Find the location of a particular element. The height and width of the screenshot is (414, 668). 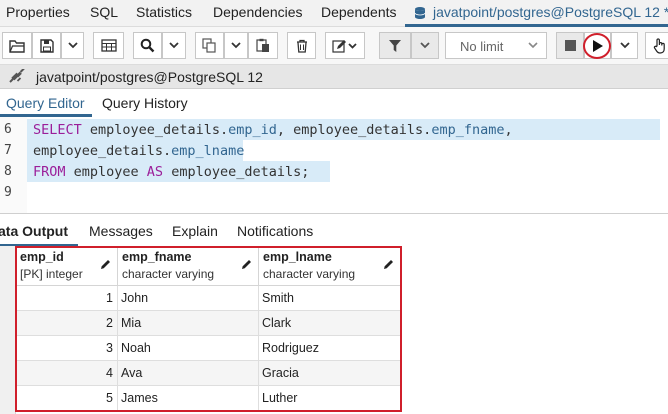

edit-menu-button is located at coordinates (345, 45).